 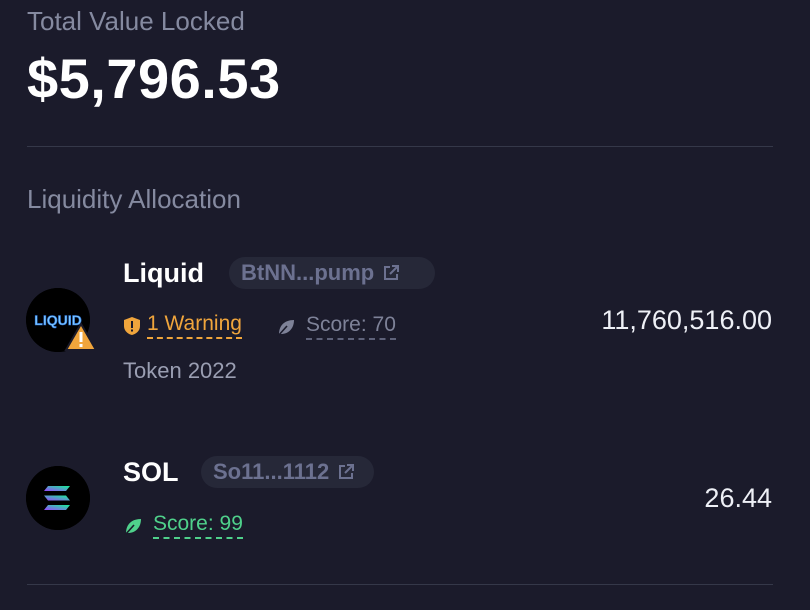 What do you see at coordinates (132, 325) in the screenshot?
I see `shield-alert-icon` at bounding box center [132, 325].